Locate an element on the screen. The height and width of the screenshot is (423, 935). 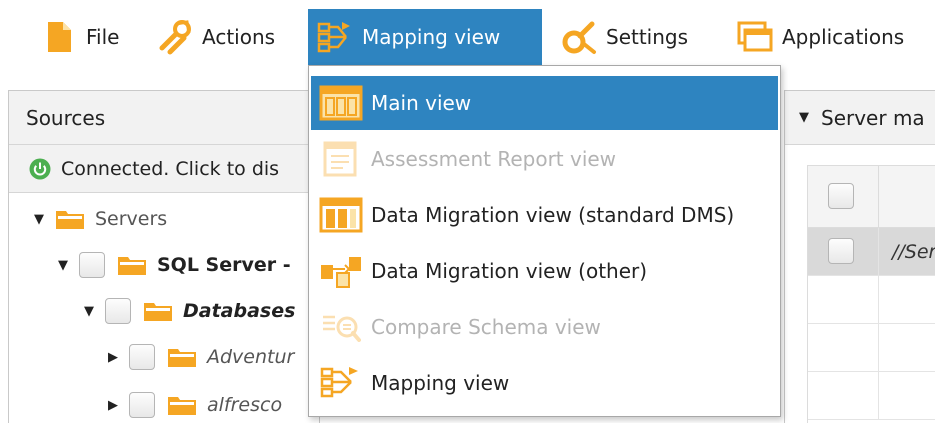
menu-actions-label: Actions is located at coordinates (239, 37).